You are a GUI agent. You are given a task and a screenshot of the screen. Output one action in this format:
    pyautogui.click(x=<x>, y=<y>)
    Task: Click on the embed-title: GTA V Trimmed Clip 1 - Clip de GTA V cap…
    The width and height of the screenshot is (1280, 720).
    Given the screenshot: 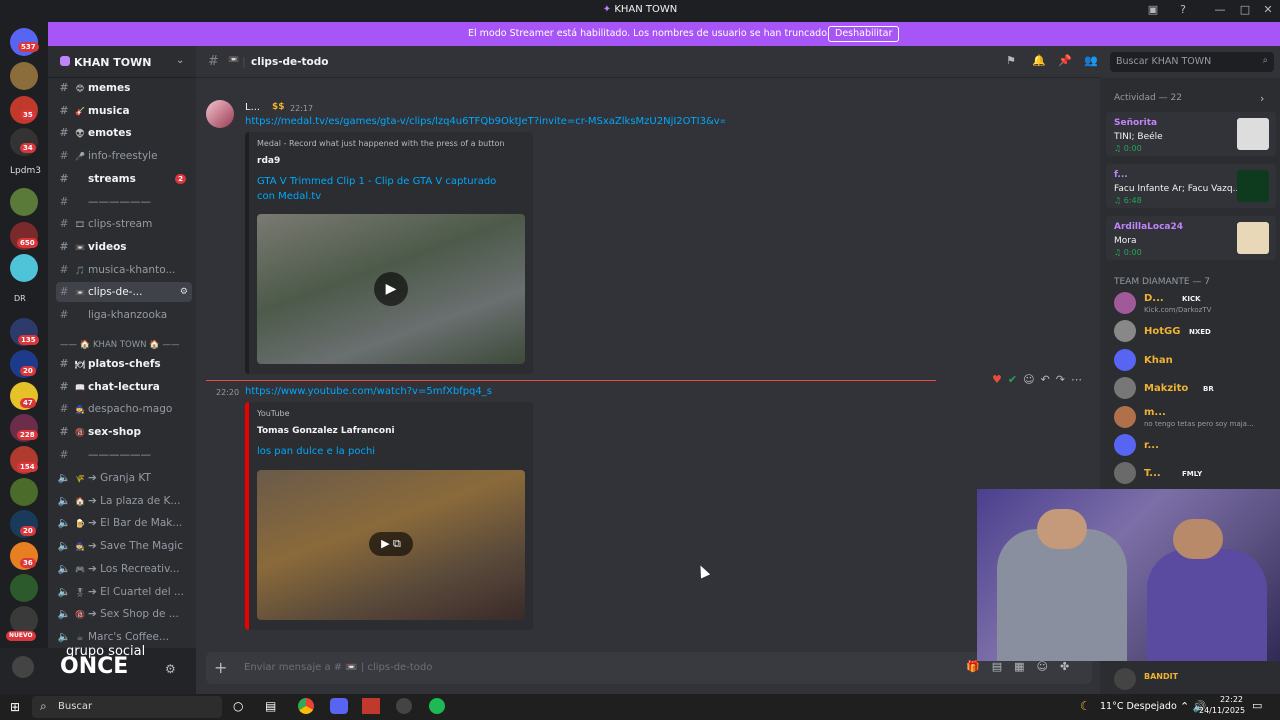 What is the action you would take?
    pyautogui.click(x=384, y=189)
    